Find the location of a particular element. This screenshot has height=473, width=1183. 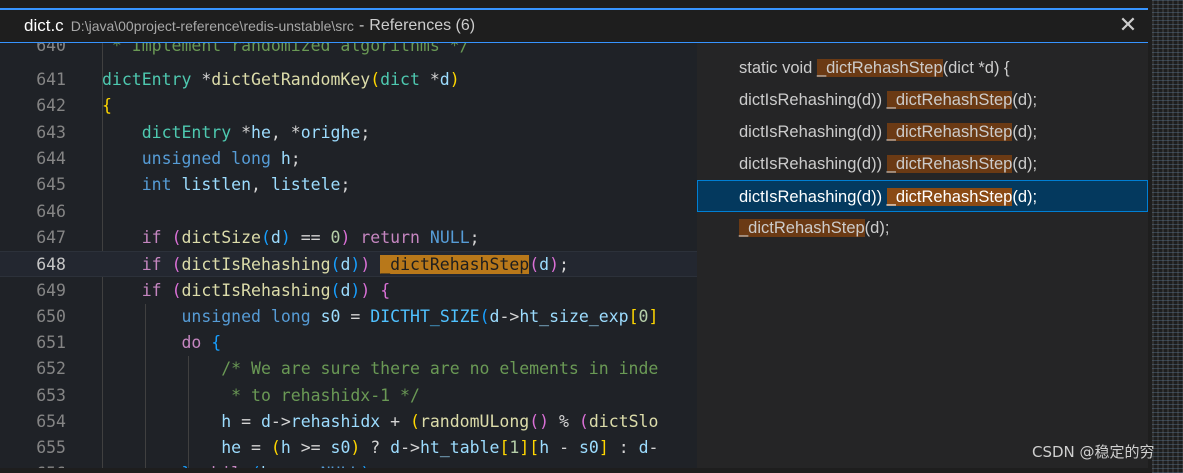

line-number: 652 is located at coordinates (51, 368).